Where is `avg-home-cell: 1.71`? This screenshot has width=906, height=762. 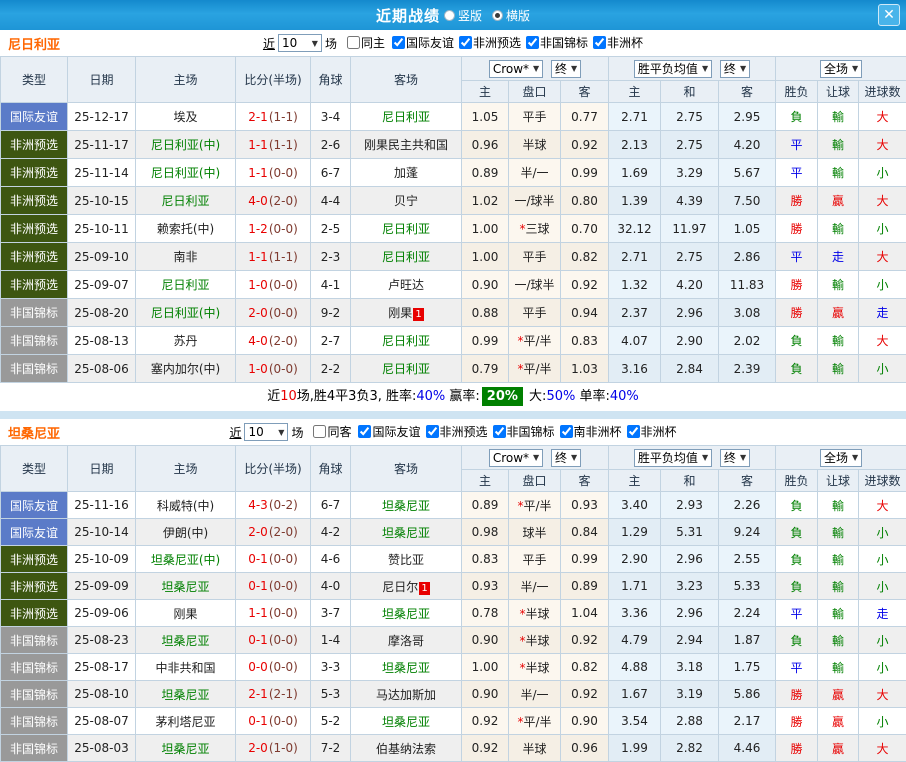 avg-home-cell: 1.71 is located at coordinates (635, 586).